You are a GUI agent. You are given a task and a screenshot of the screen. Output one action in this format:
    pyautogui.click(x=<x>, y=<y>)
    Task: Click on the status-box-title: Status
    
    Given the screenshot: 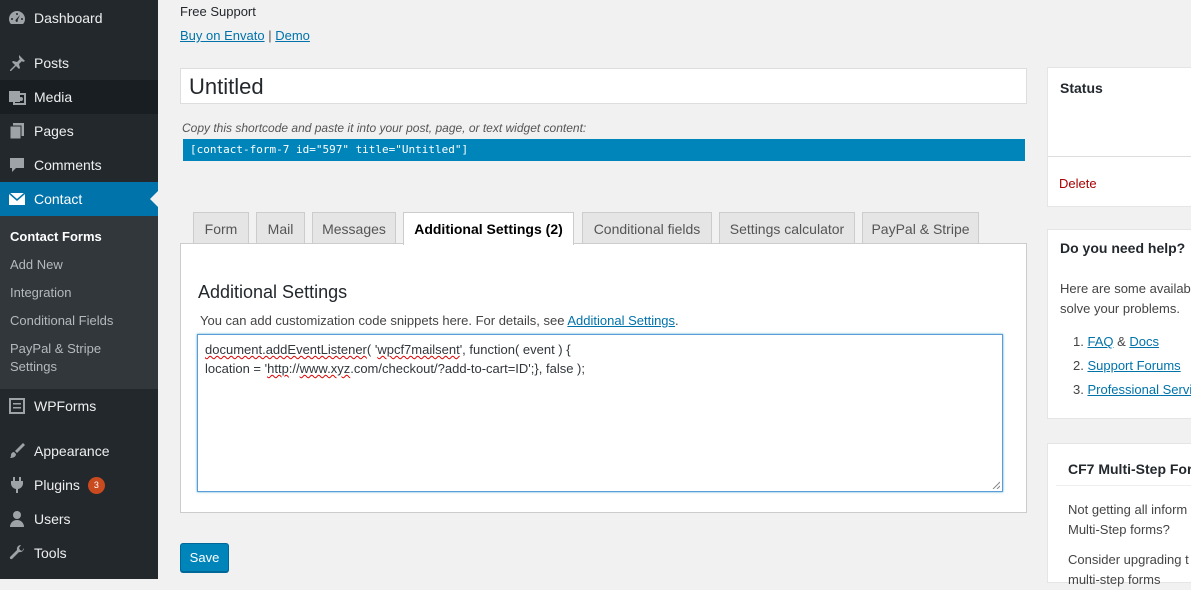 What is the action you would take?
    pyautogui.click(x=1081, y=88)
    